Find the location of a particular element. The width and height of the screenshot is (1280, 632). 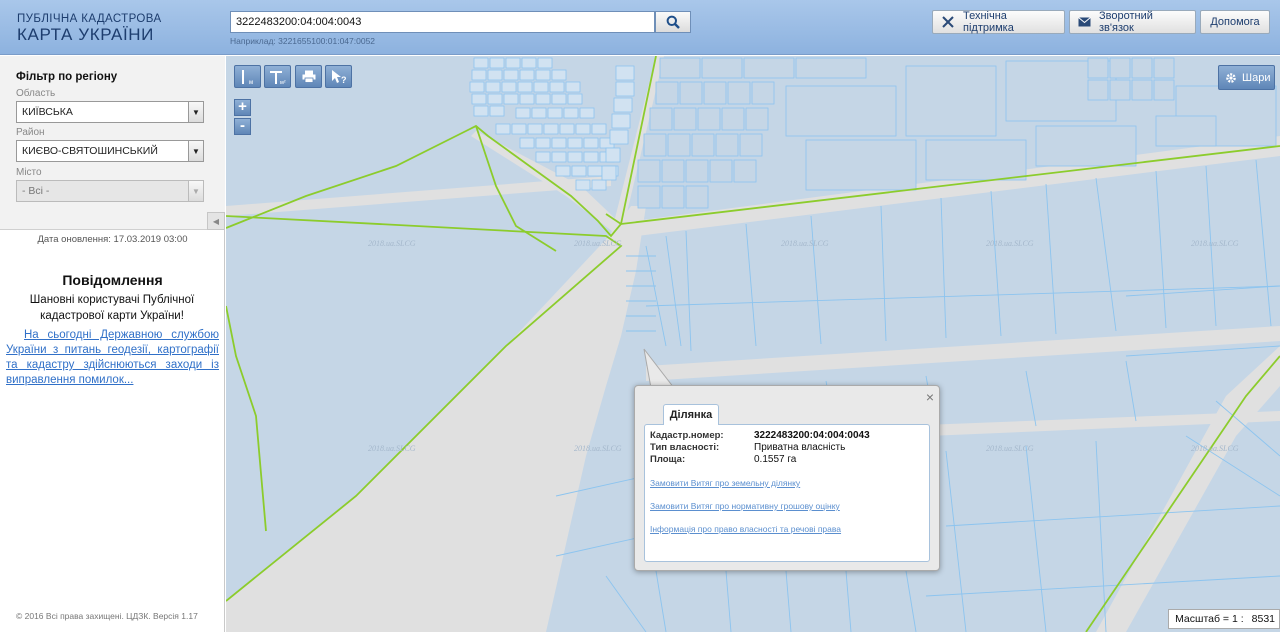

misto-label: Місто is located at coordinates (29, 172).